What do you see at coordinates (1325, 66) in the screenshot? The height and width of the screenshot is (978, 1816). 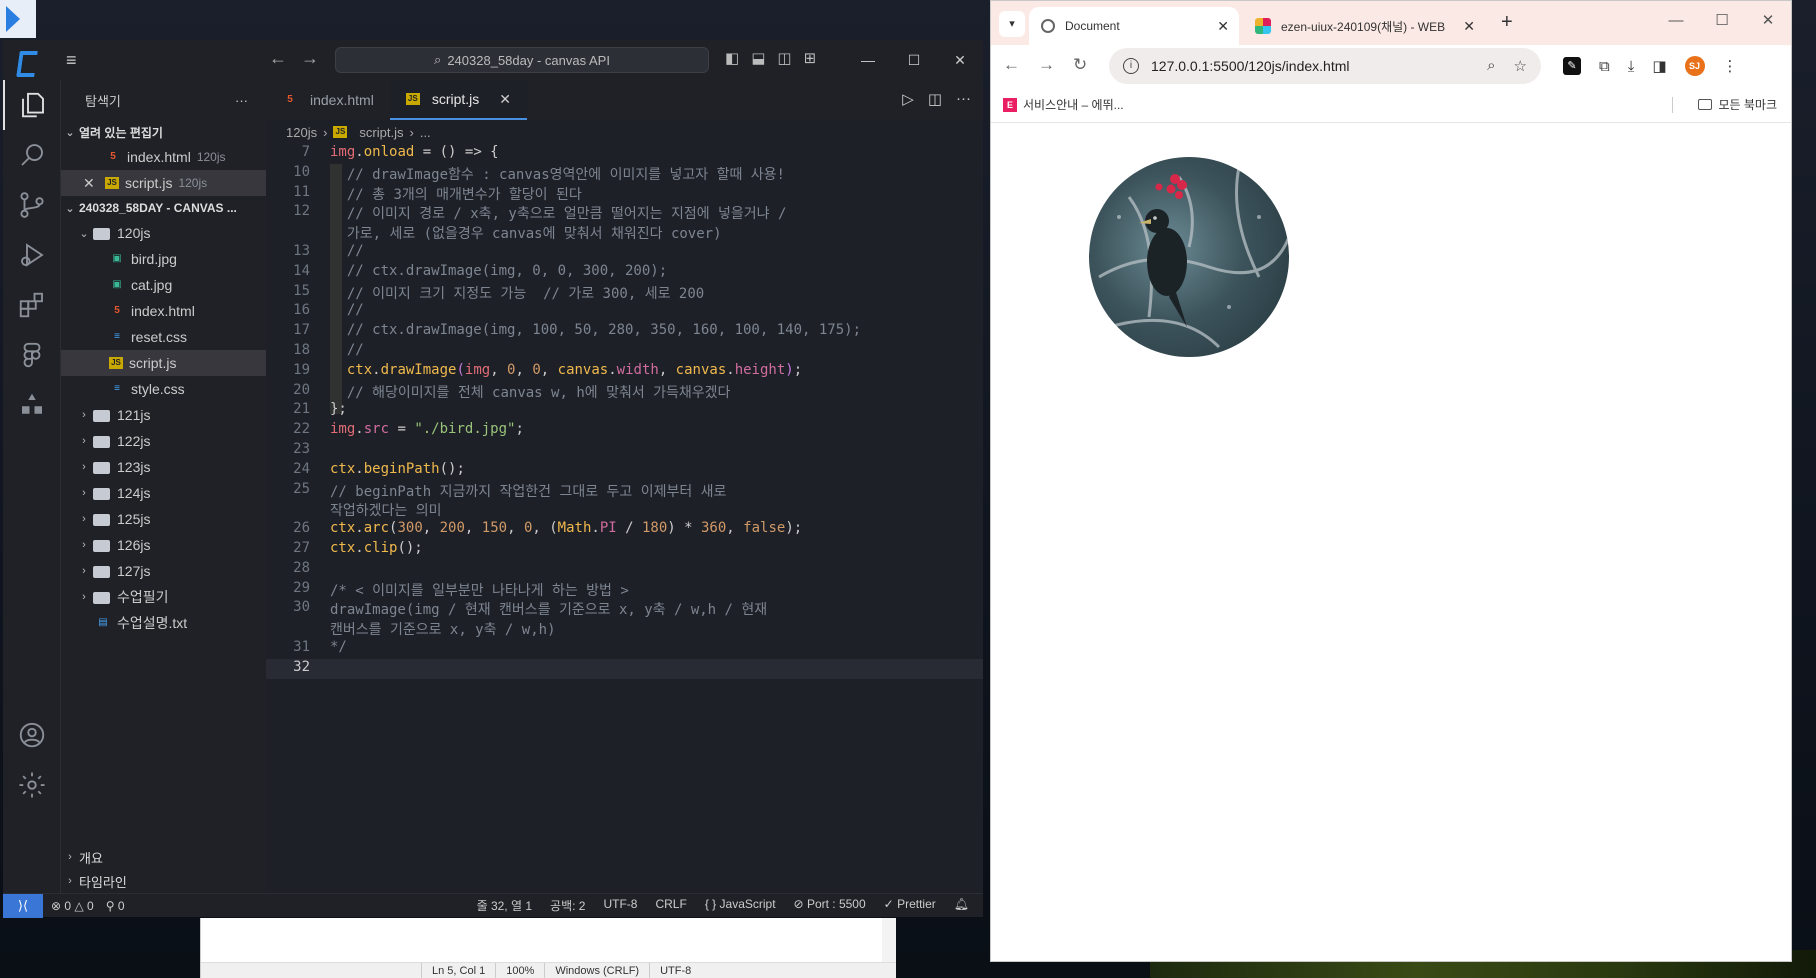 I see `address-bar: i 127.0.0.1:5500/120js/index.html ⌕ ☆` at bounding box center [1325, 66].